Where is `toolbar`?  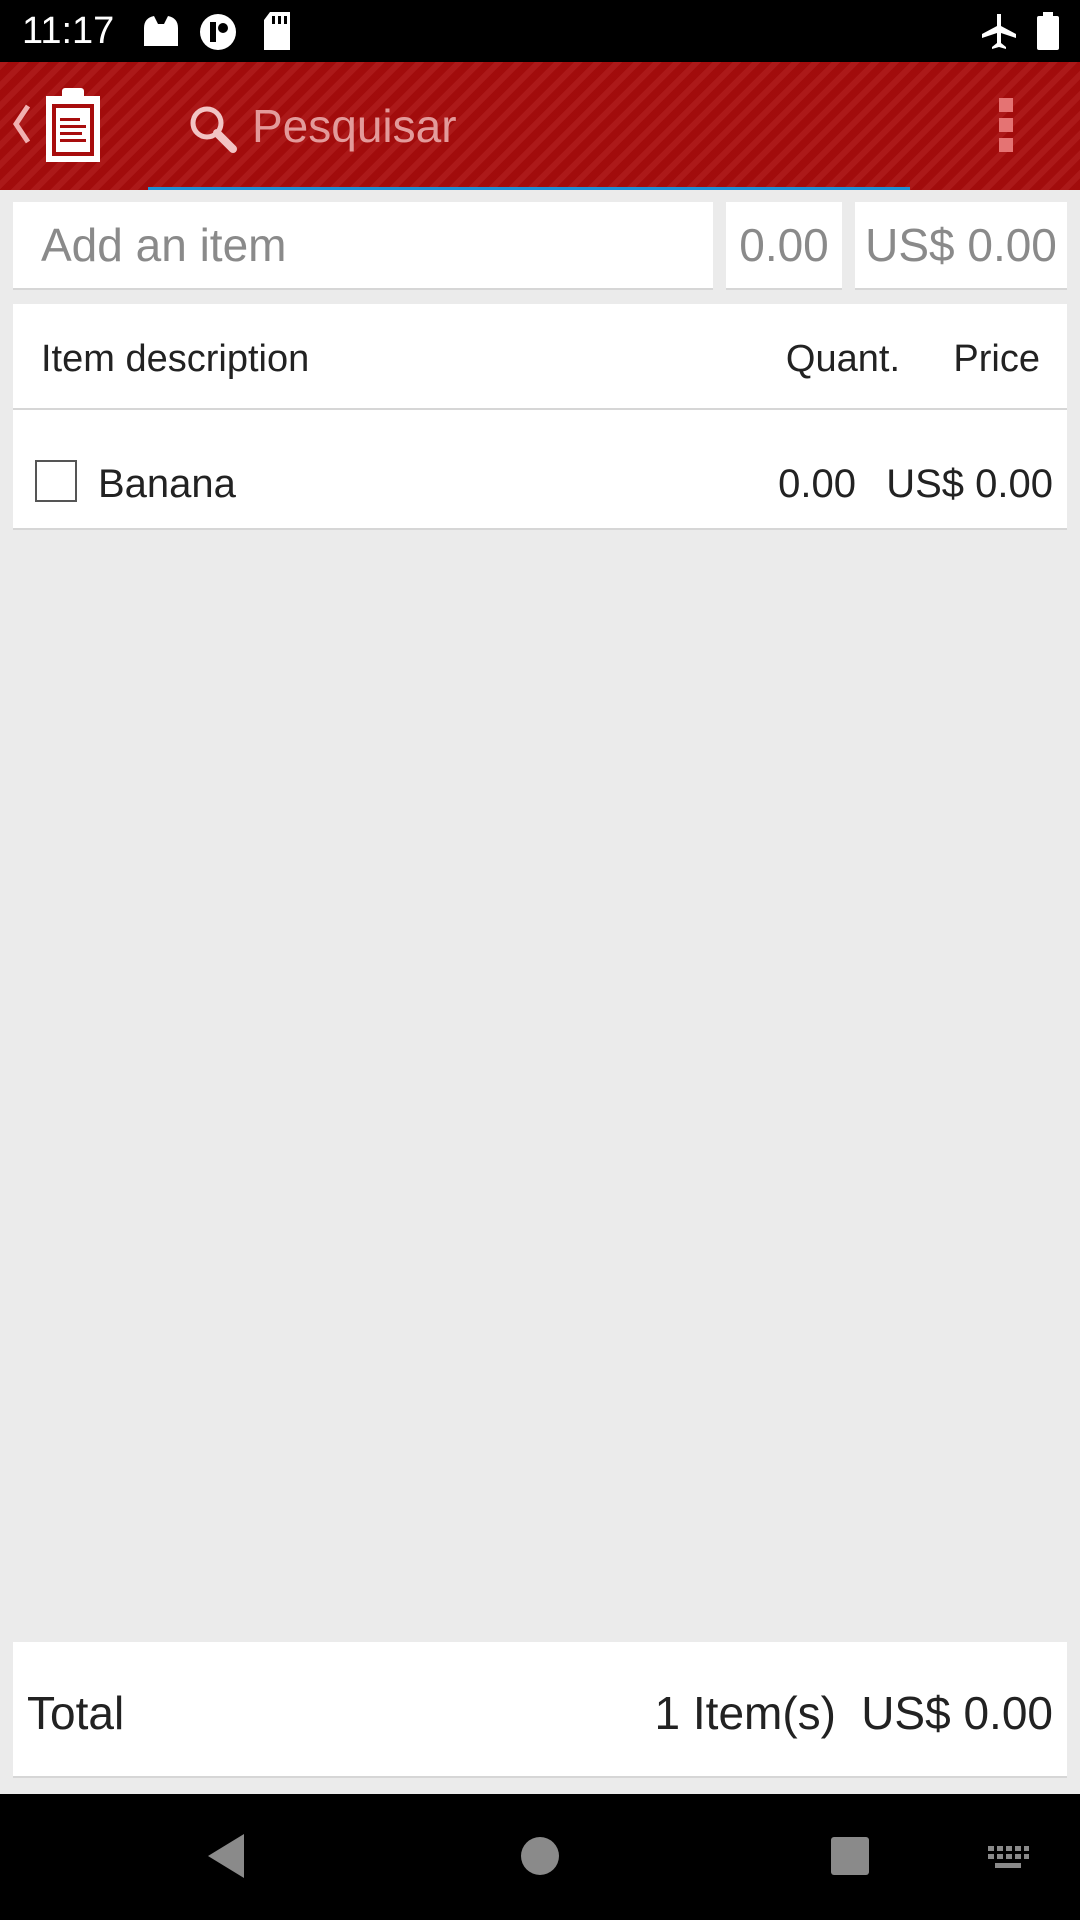 toolbar is located at coordinates (540, 126).